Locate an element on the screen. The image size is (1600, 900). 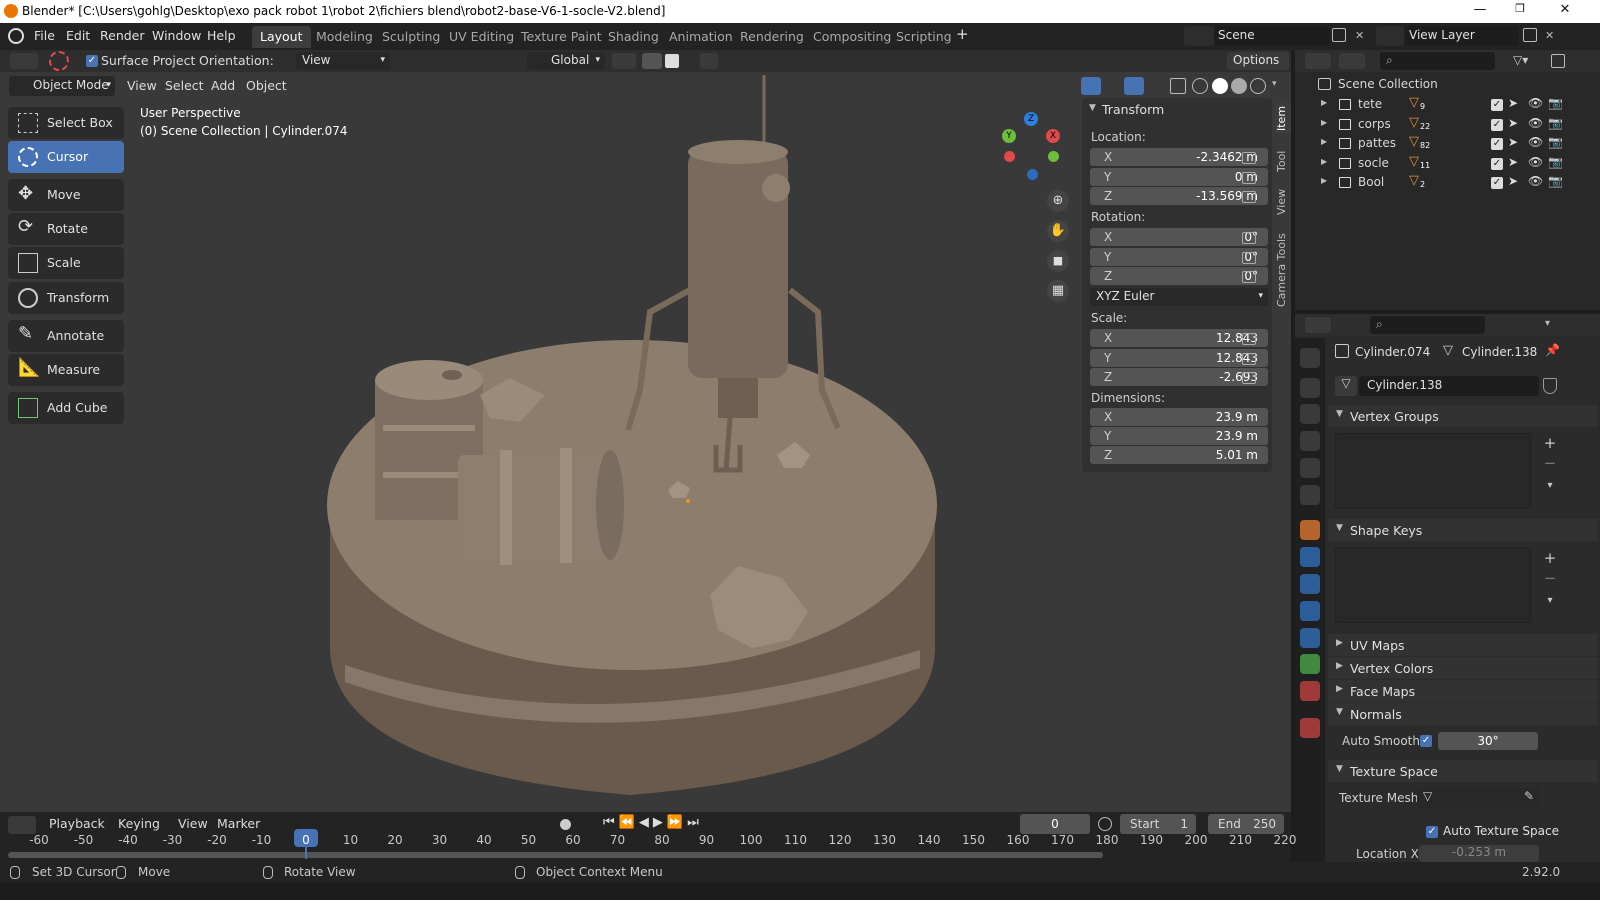
tab-scripting: Scripting is located at coordinates (924, 37).